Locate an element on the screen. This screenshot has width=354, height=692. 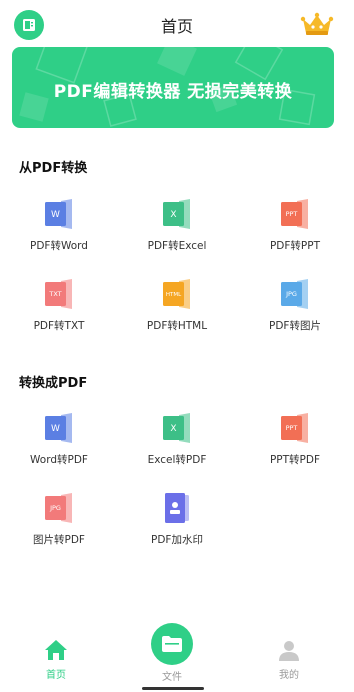
nav-mine-label: 我的 is located at coordinates (289, 675).